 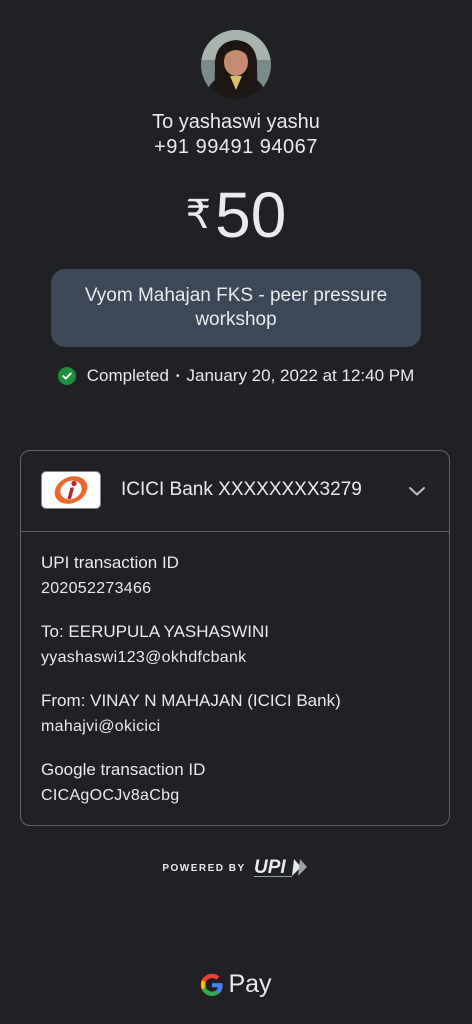 What do you see at coordinates (270, 867) in the screenshot?
I see `svg-text: UPI` at bounding box center [270, 867].